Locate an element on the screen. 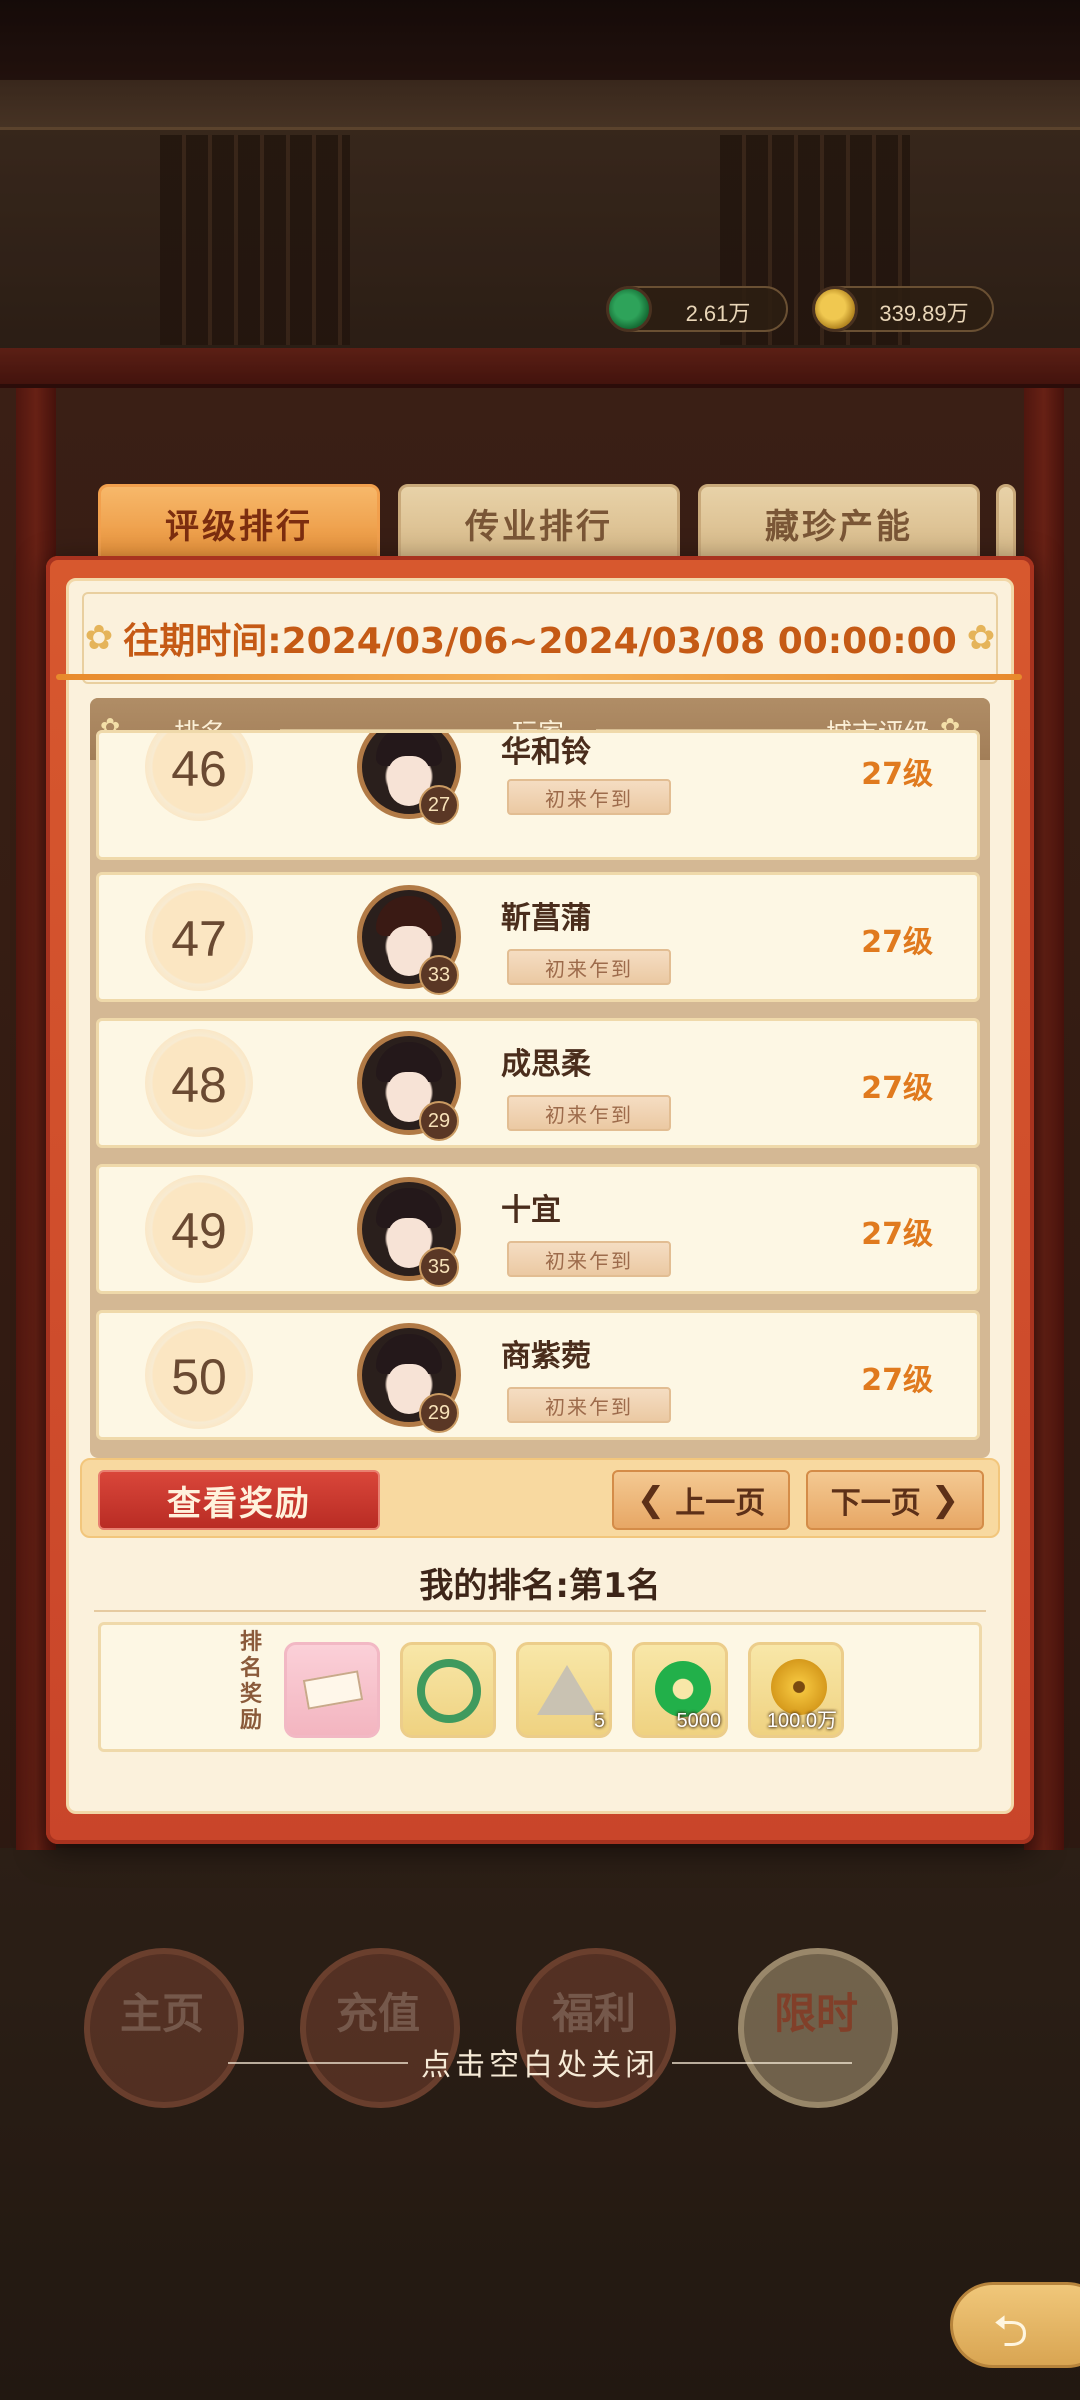 This screenshot has width=1080, height=2400. chevron-right-icon: ❯ is located at coordinates (945, 1500).